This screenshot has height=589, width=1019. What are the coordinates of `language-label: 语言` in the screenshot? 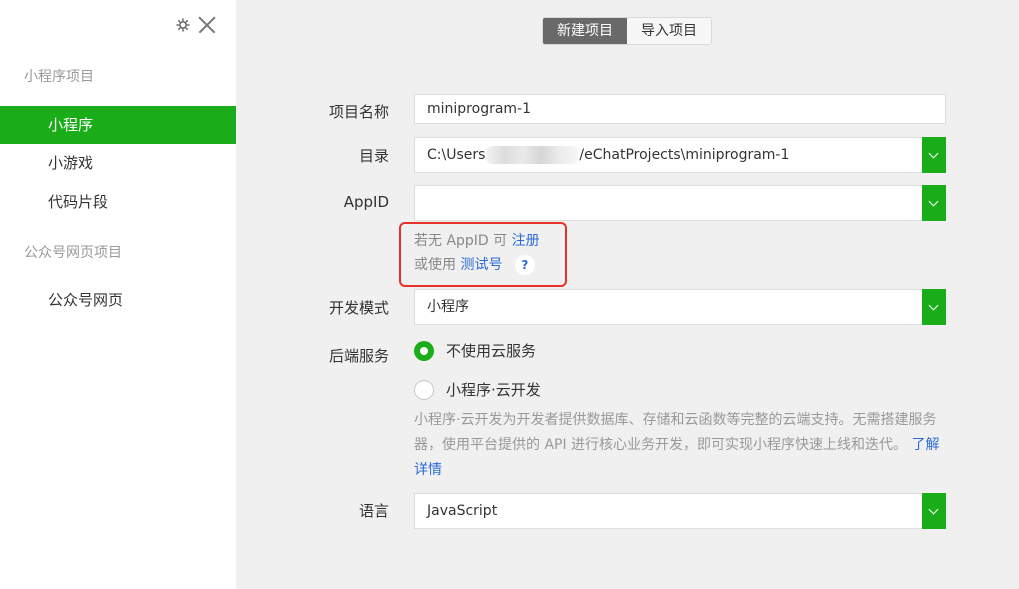 It's located at (373, 511).